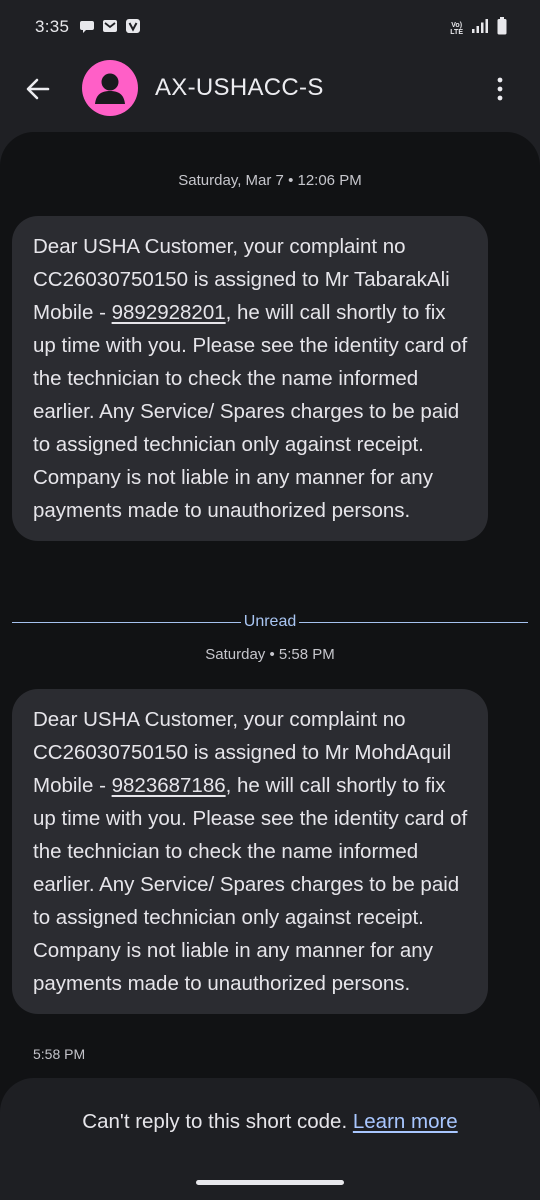 The width and height of the screenshot is (540, 1200). I want to click on unread-label: Unread, so click(270, 621).